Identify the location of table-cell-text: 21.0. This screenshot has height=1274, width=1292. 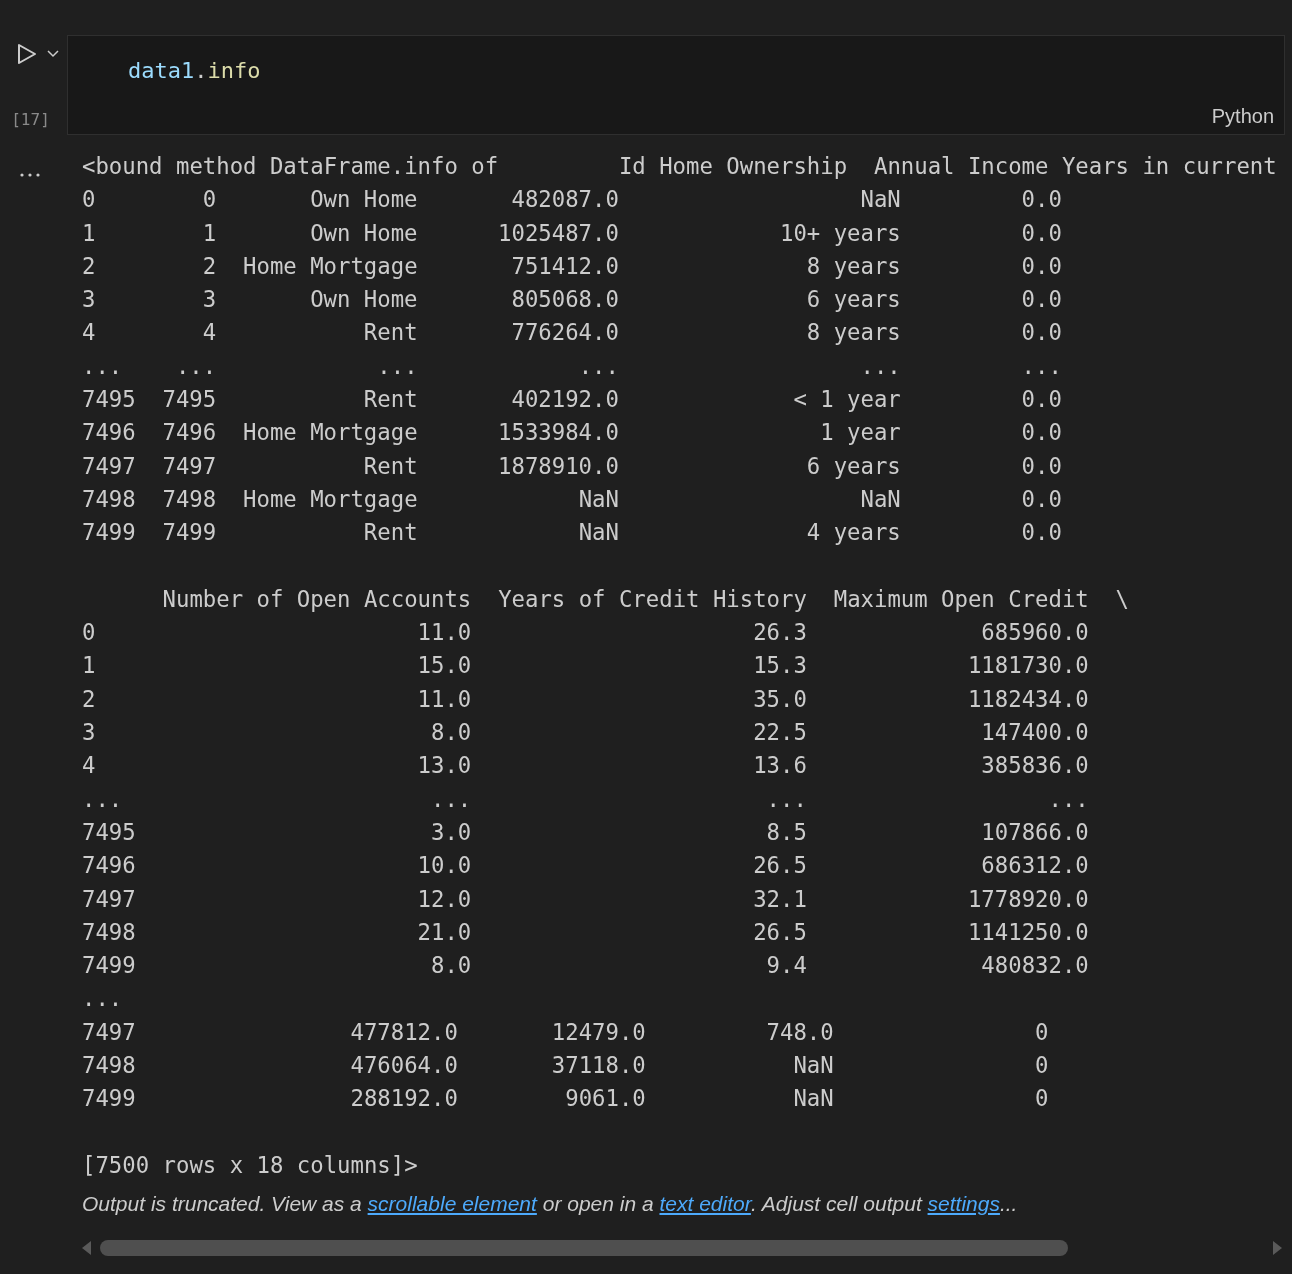
(444, 932).